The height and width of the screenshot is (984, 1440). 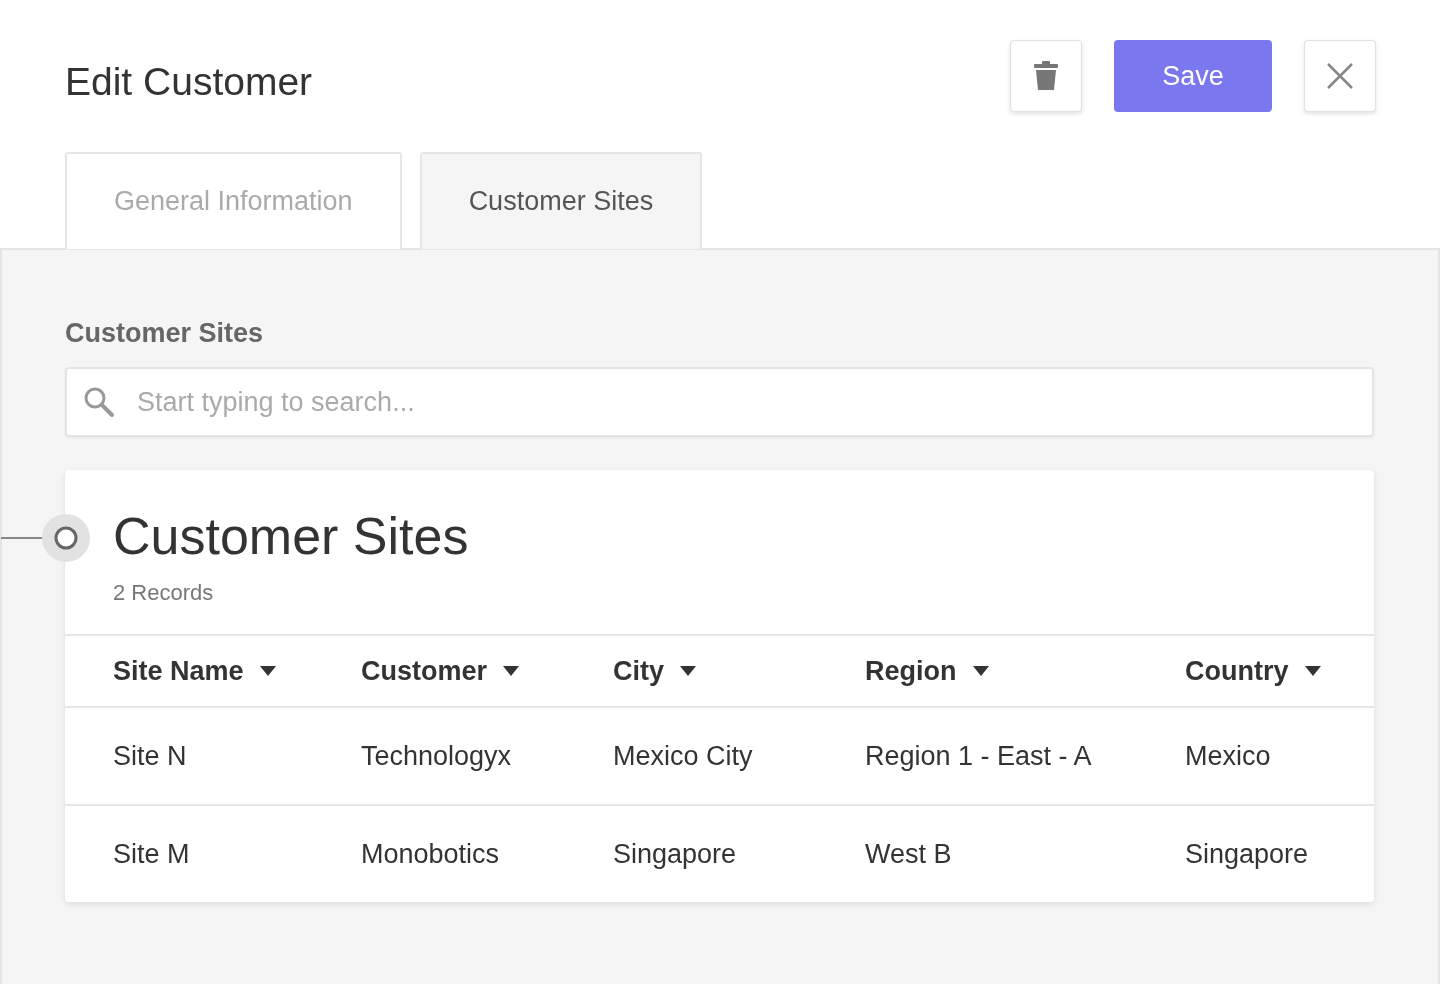 I want to click on table-cell: Mexico City, so click(x=683, y=755).